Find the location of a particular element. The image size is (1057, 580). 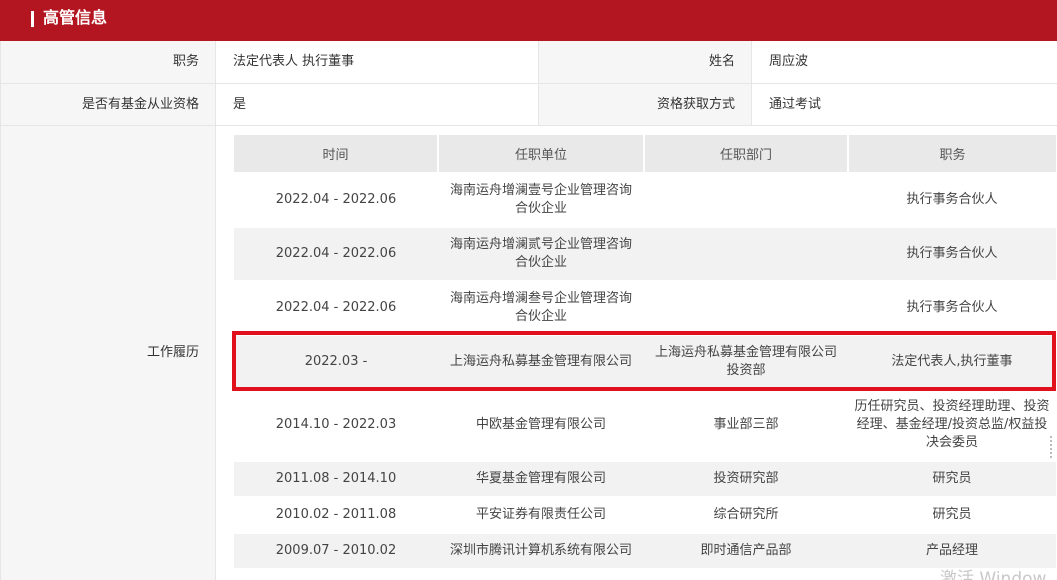

cell-dept: 综合研究所 is located at coordinates (746, 514).